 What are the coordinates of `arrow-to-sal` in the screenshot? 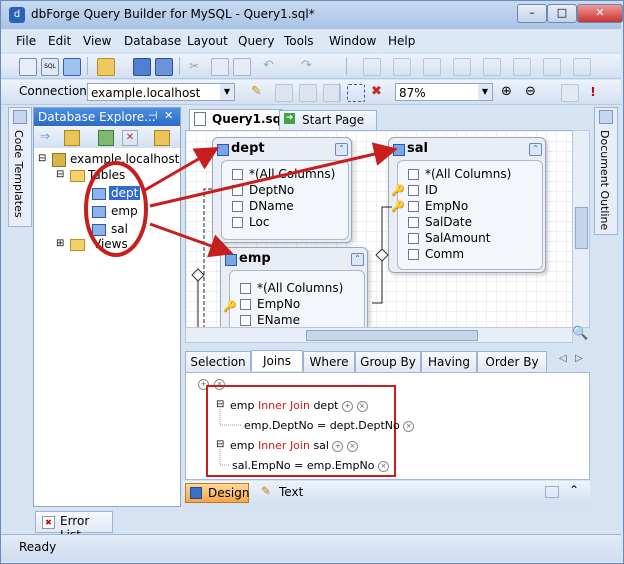 It's located at (273, 175).